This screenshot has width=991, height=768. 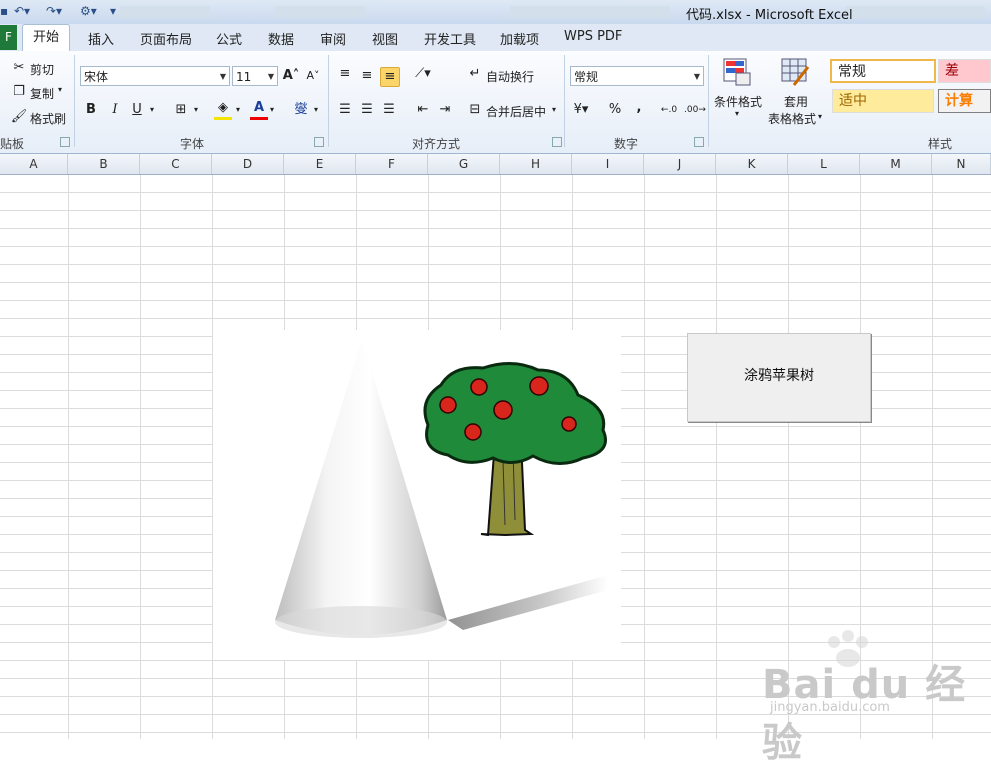 I want to click on tab-view: 视图, so click(x=385, y=38).